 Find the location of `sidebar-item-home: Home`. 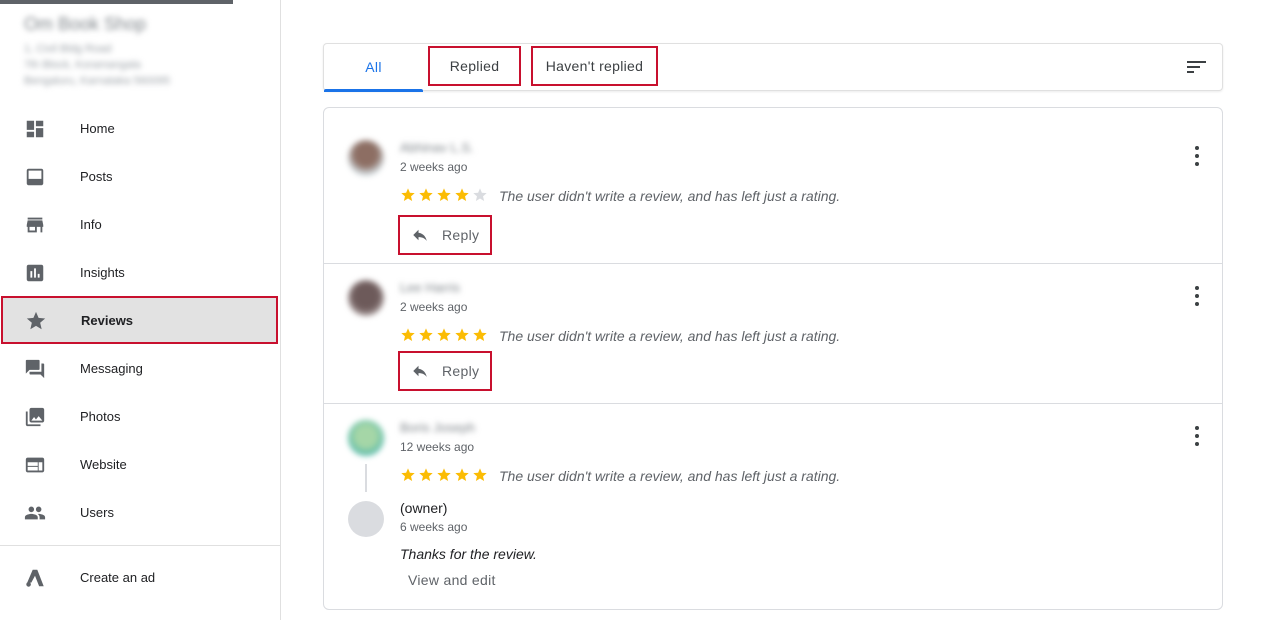

sidebar-item-home: Home is located at coordinates (140, 128).